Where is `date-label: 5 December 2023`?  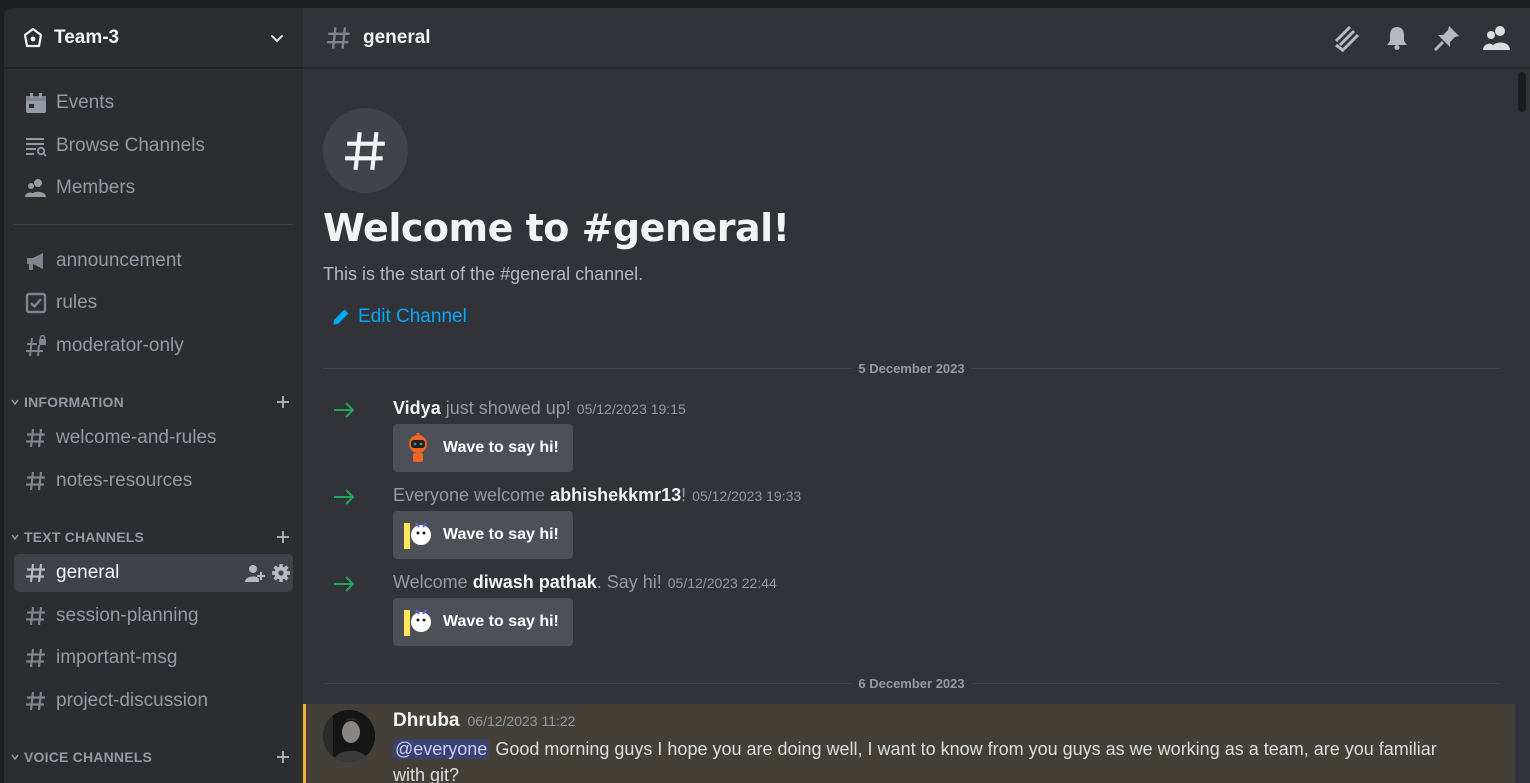
date-label: 5 December 2023 is located at coordinates (911, 368).